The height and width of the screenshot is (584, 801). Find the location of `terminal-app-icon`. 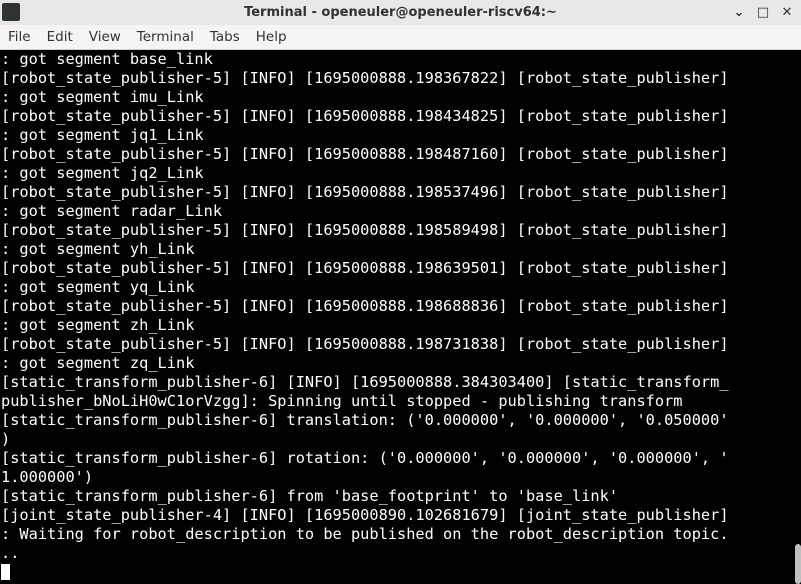

terminal-app-icon is located at coordinates (11, 12).